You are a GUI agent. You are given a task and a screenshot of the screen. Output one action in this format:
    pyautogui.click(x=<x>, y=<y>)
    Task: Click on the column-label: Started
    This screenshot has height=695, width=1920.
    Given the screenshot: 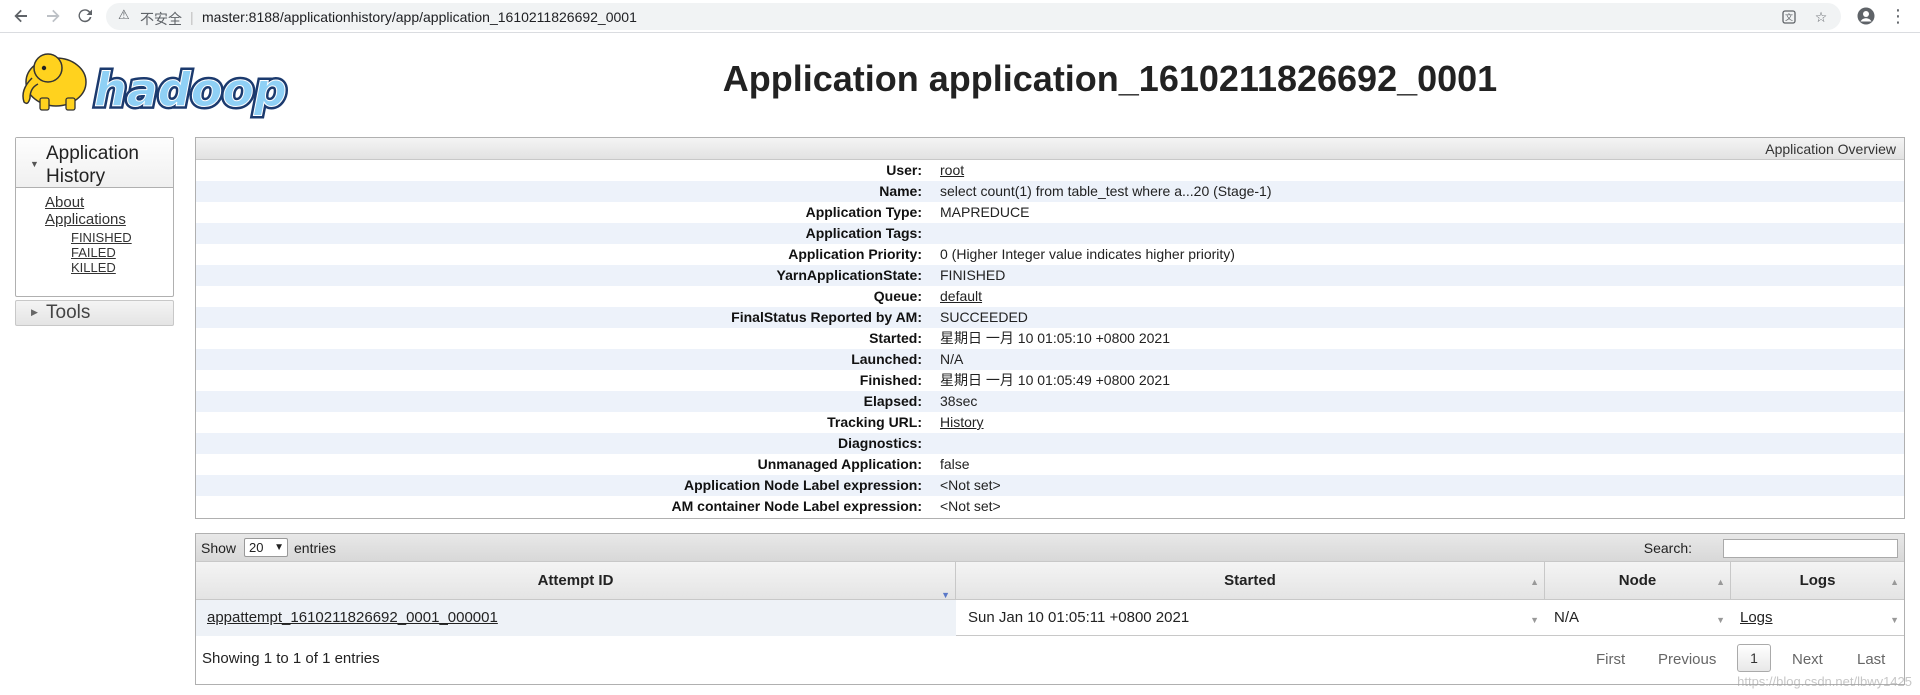 What is the action you would take?
    pyautogui.click(x=1250, y=580)
    